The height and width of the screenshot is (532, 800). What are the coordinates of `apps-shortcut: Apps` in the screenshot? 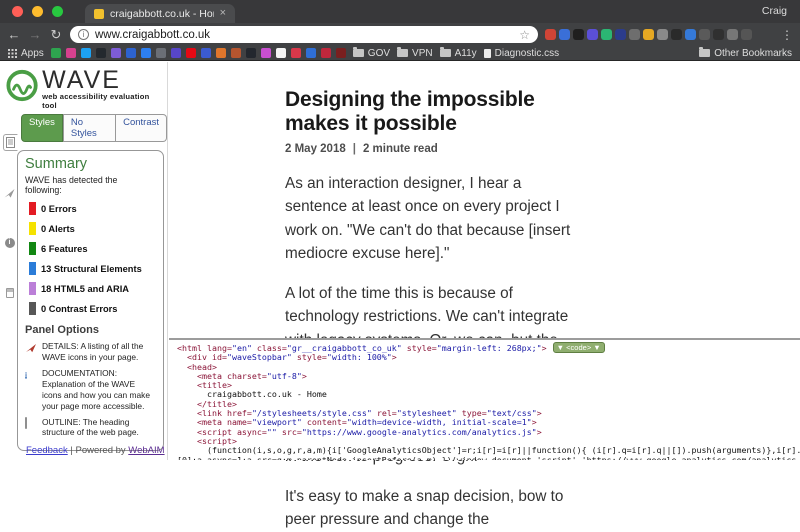 It's located at (26, 53).